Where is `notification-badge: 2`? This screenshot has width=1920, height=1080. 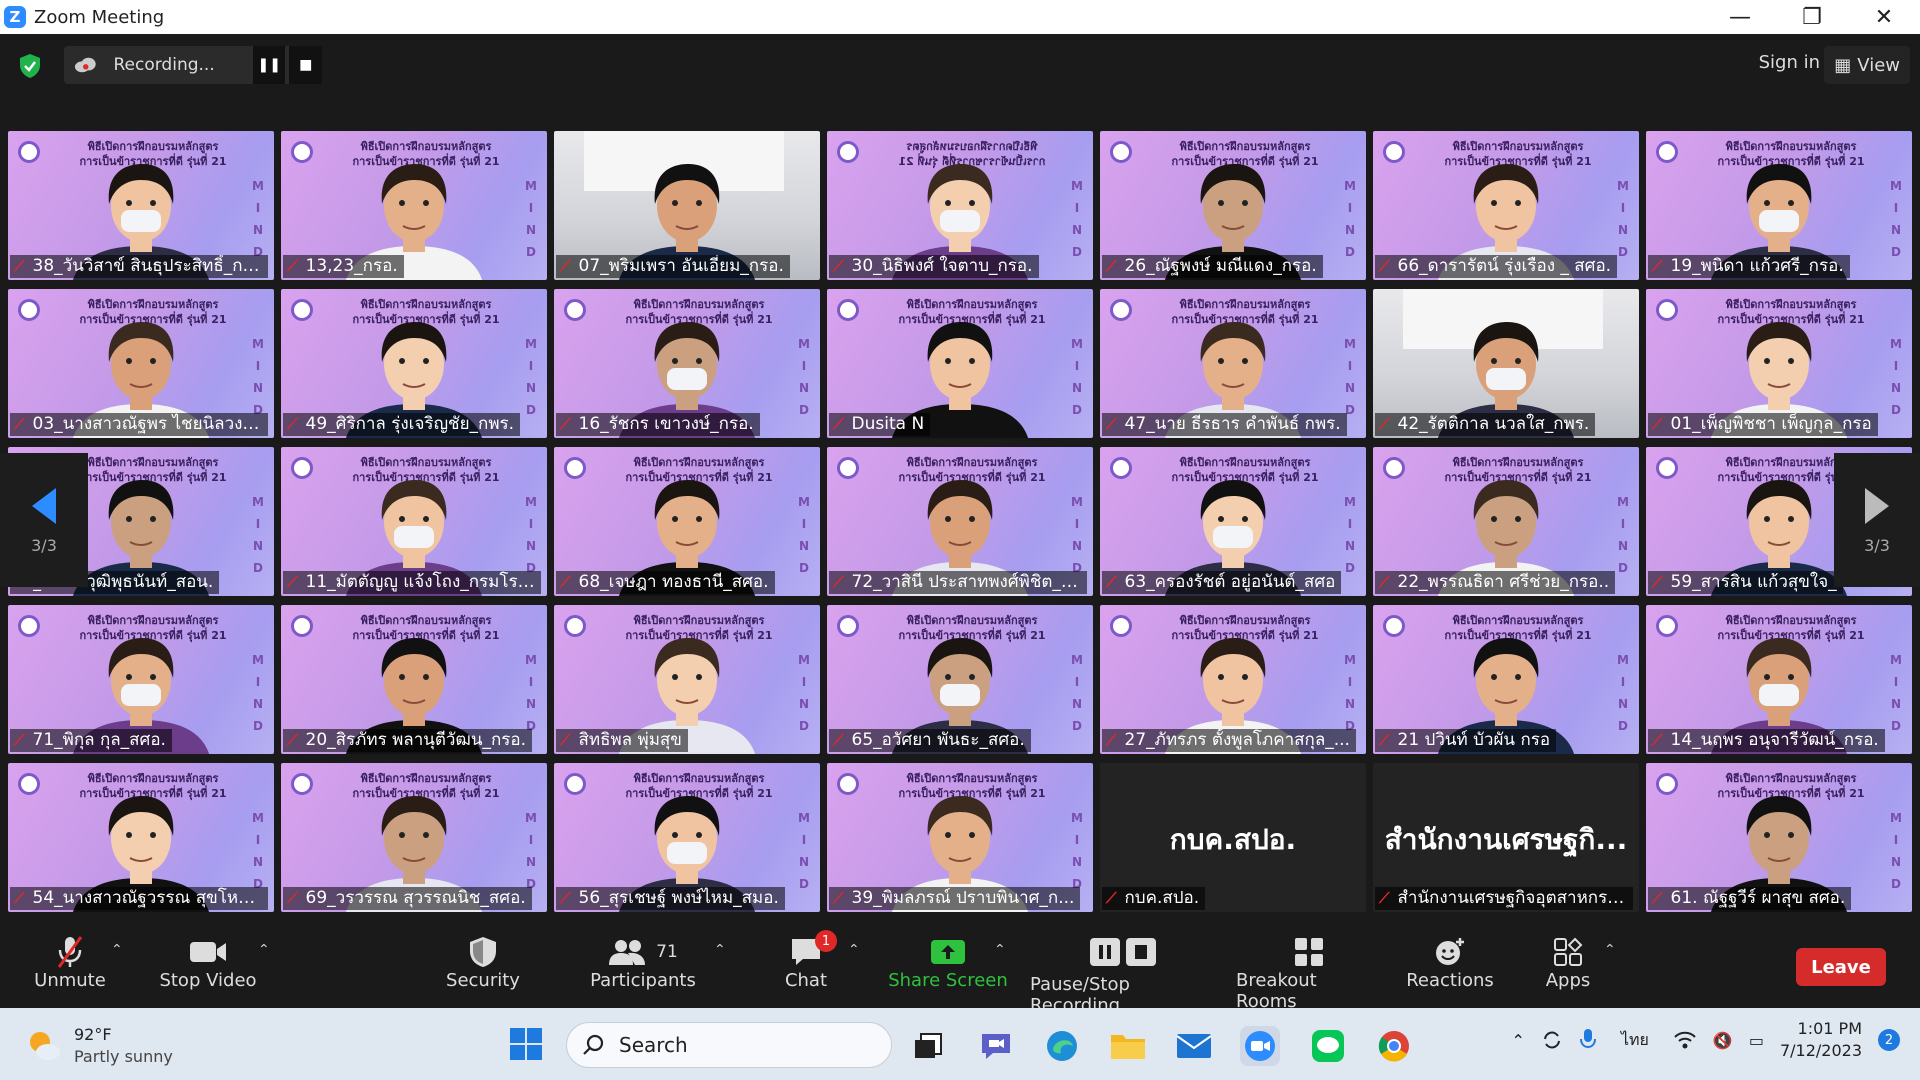
notification-badge: 2 is located at coordinates (1889, 1040).